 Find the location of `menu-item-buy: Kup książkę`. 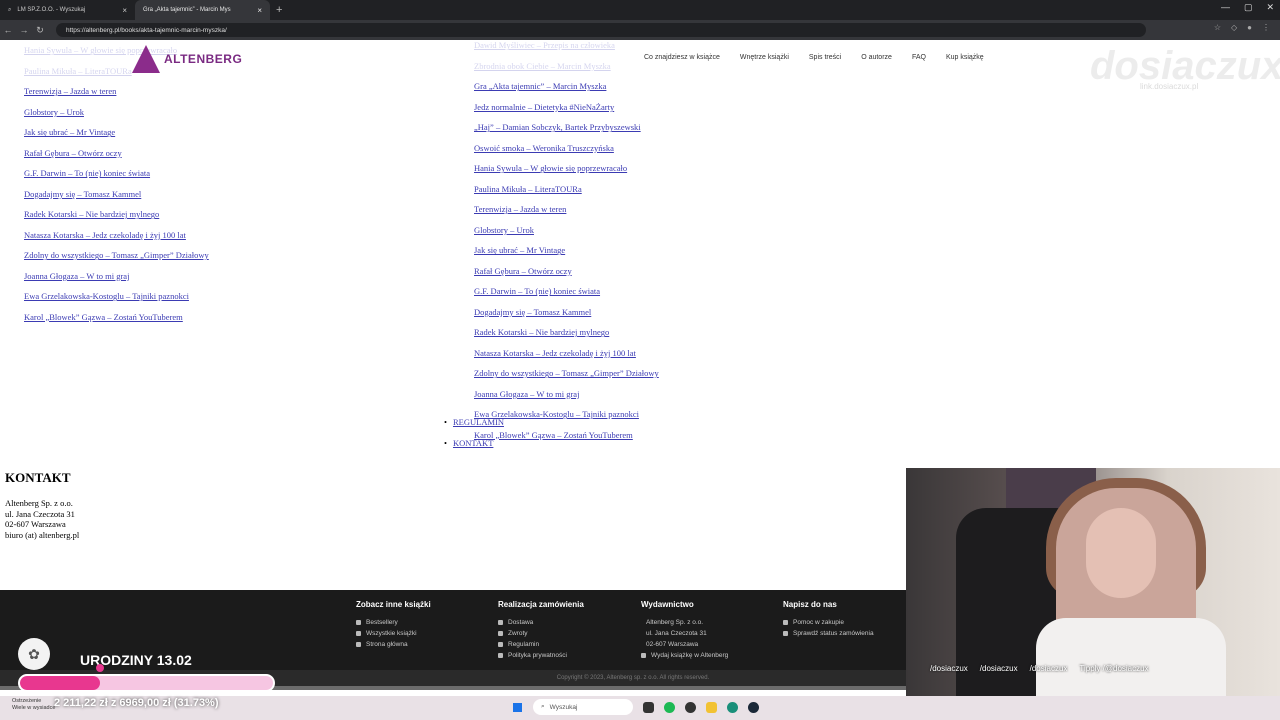

menu-item-buy: Kup książkę is located at coordinates (965, 57).